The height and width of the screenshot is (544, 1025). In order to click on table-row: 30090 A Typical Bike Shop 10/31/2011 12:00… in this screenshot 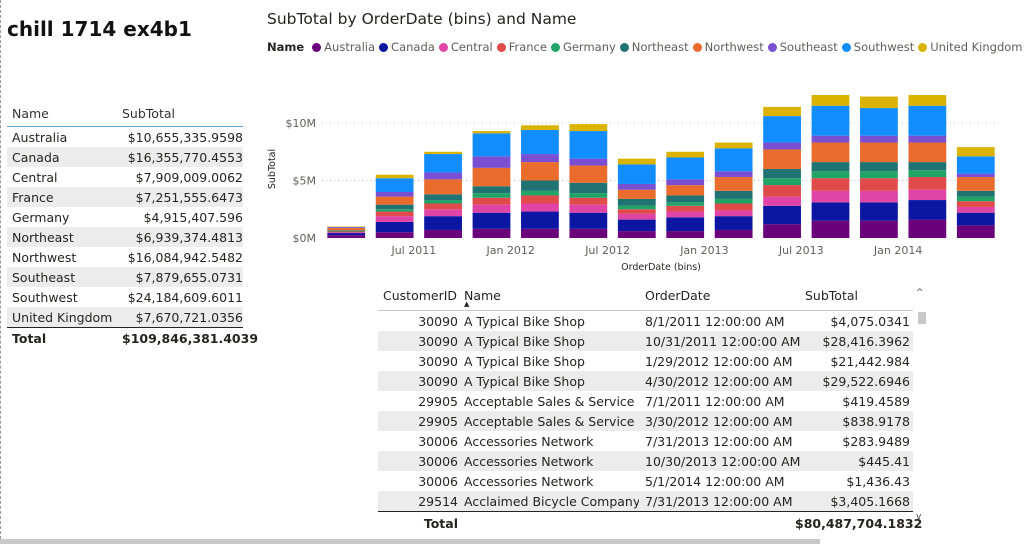, I will do `click(645, 341)`.